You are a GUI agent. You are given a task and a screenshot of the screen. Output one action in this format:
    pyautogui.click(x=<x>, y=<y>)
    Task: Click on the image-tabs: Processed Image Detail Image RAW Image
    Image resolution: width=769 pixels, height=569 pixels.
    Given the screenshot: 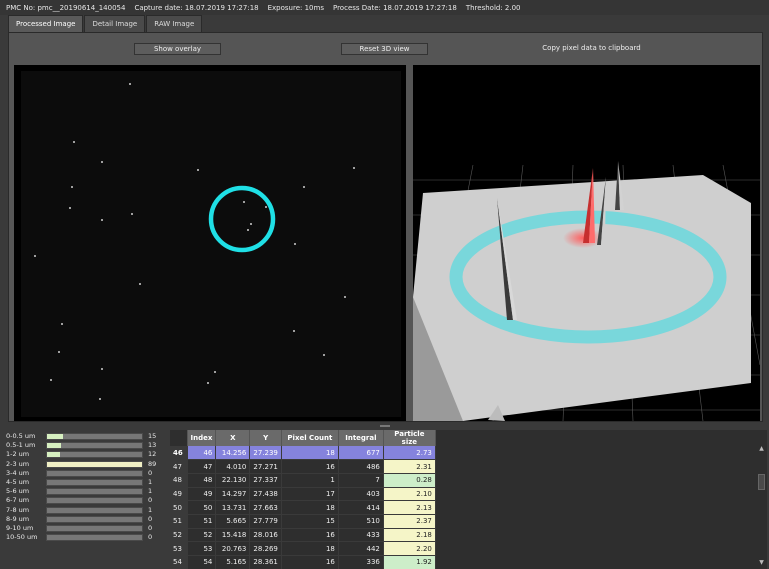 What is the action you would take?
    pyautogui.click(x=105, y=23)
    